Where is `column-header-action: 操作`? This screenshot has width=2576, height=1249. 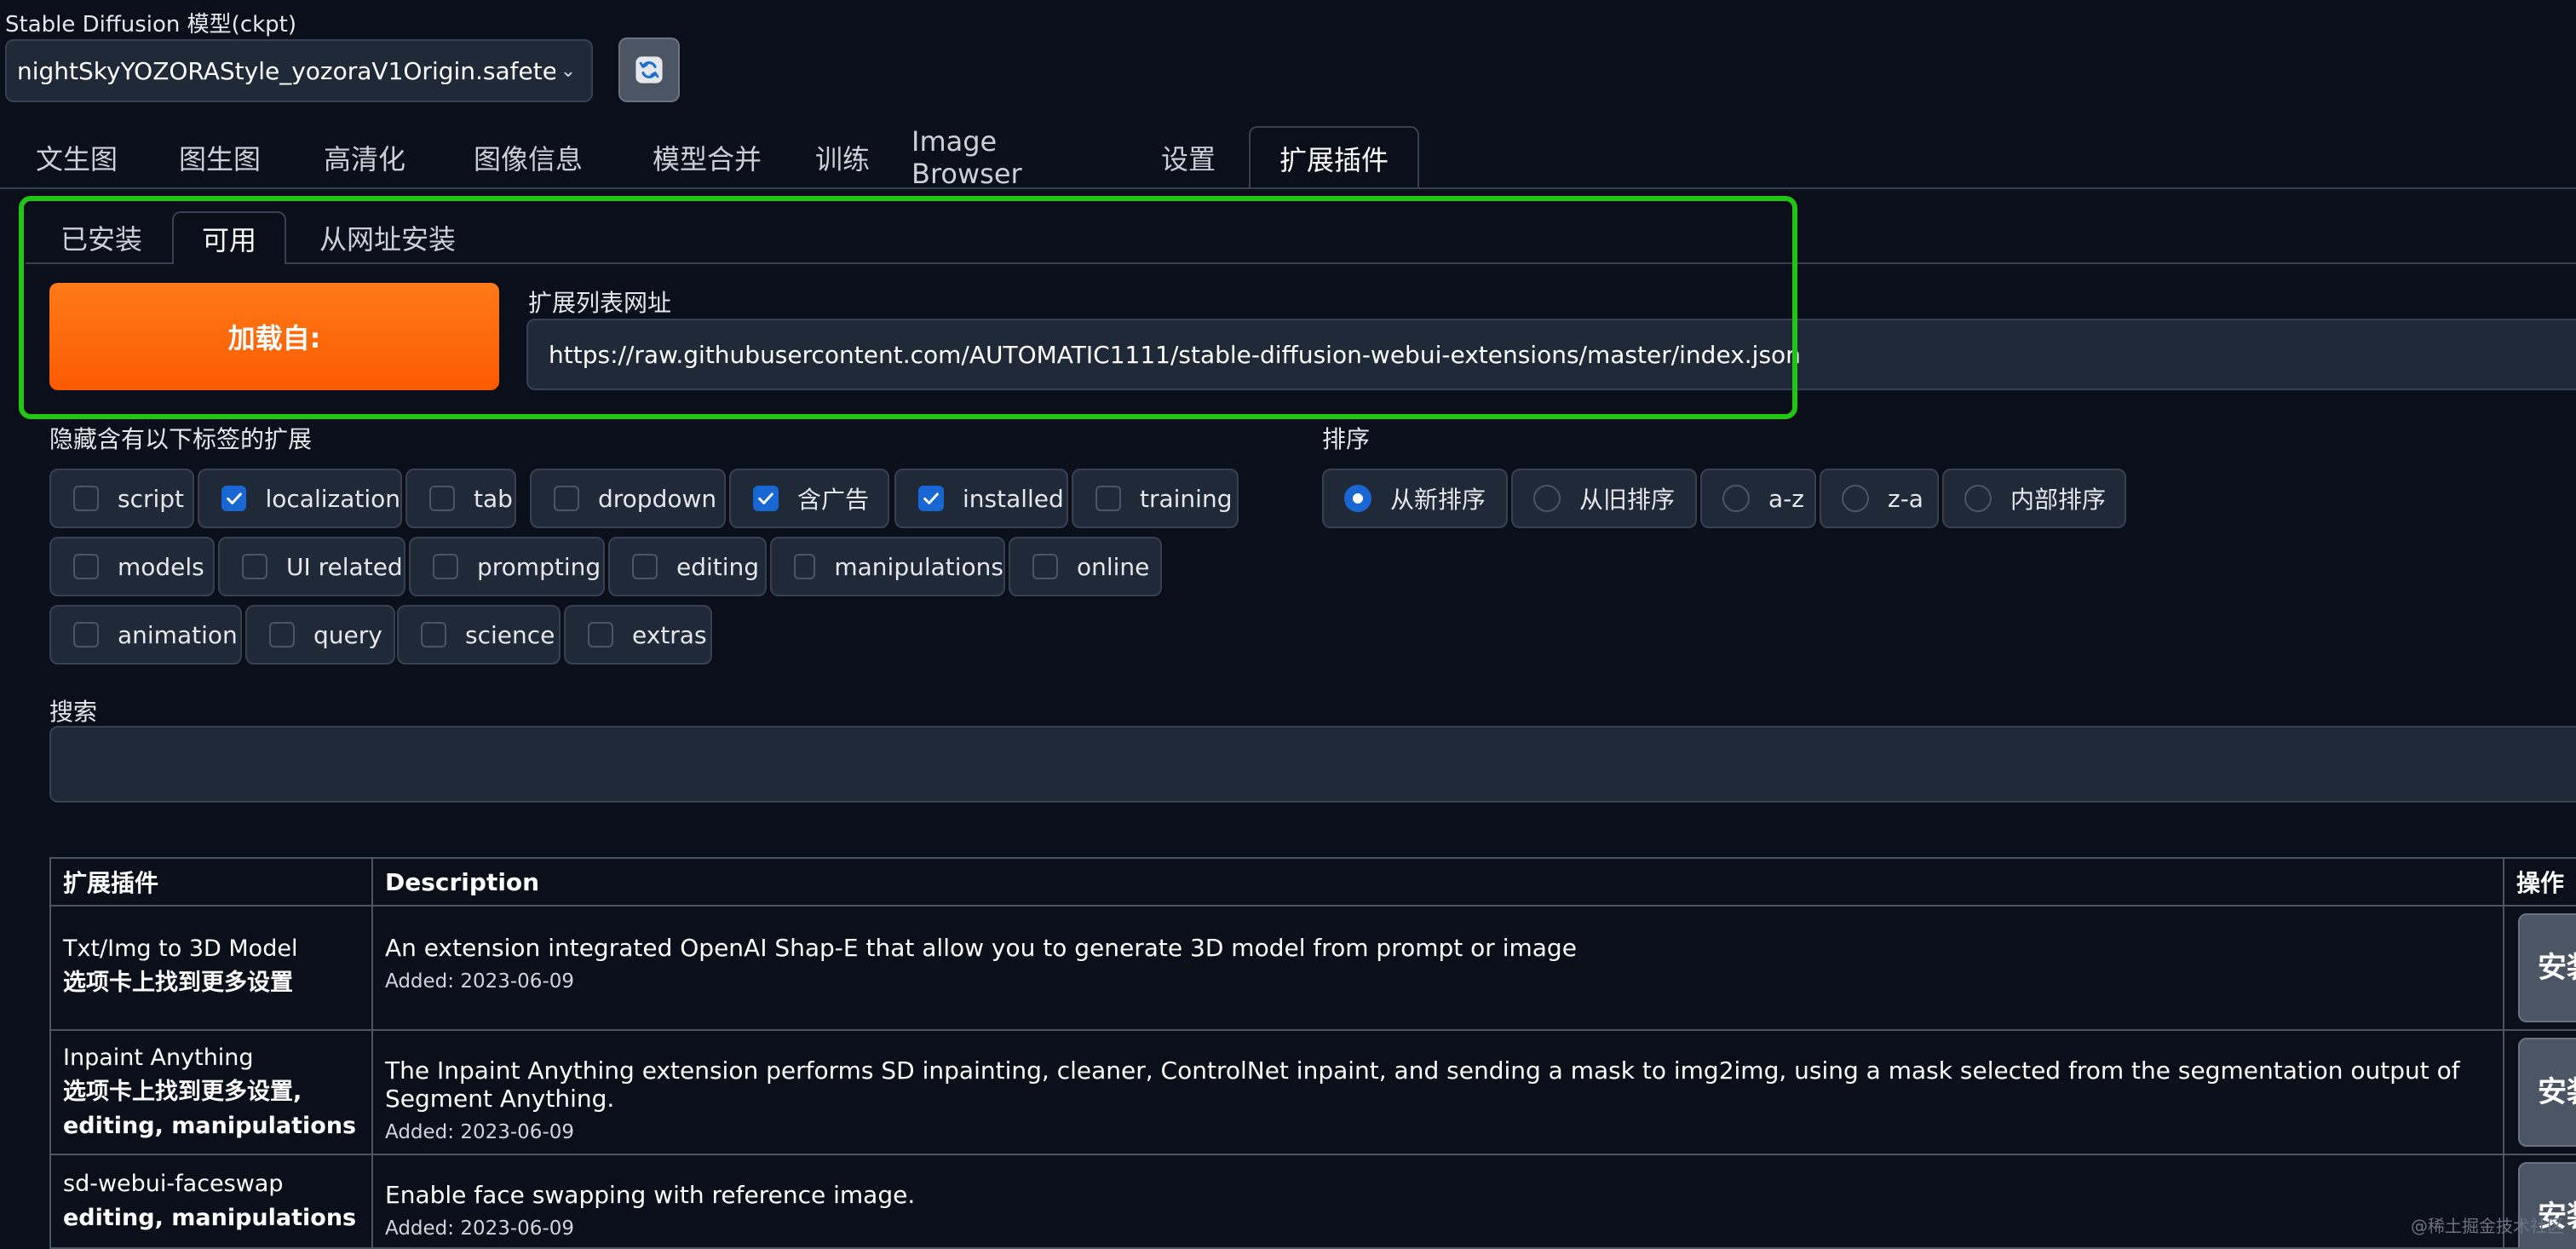
column-header-action: 操作 is located at coordinates (2540, 882).